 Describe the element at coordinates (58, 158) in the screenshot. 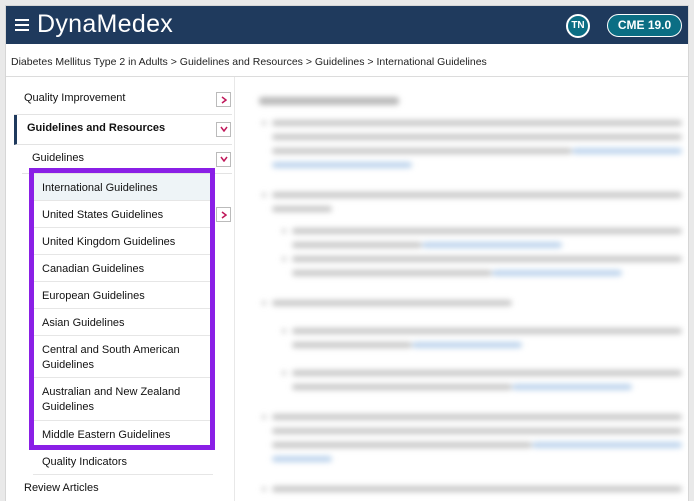

I see `sidebar-item-label: Guidelines` at that location.